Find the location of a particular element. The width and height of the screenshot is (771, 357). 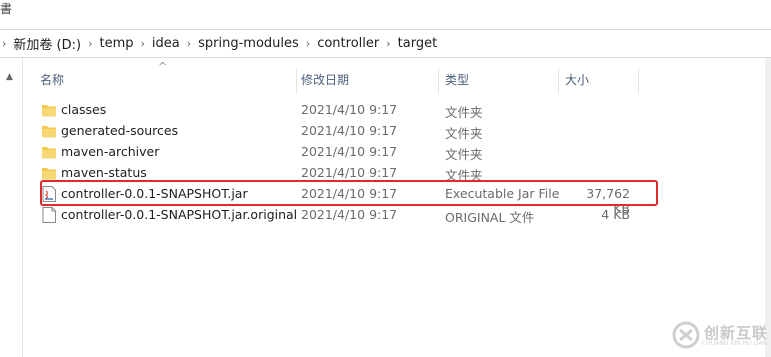

breadcrumb-drive: 新加卷 (D:) is located at coordinates (47, 43).